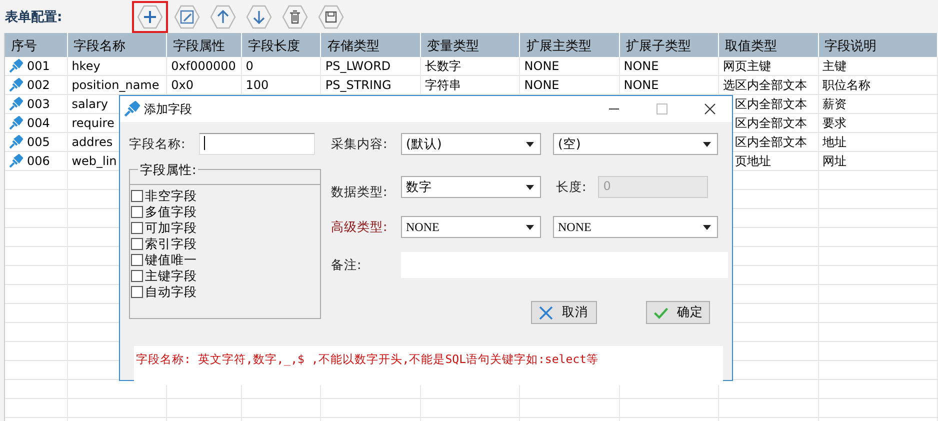  Describe the element at coordinates (225, 244) in the screenshot. I see `attribute-checkbox: 索引字段` at that location.